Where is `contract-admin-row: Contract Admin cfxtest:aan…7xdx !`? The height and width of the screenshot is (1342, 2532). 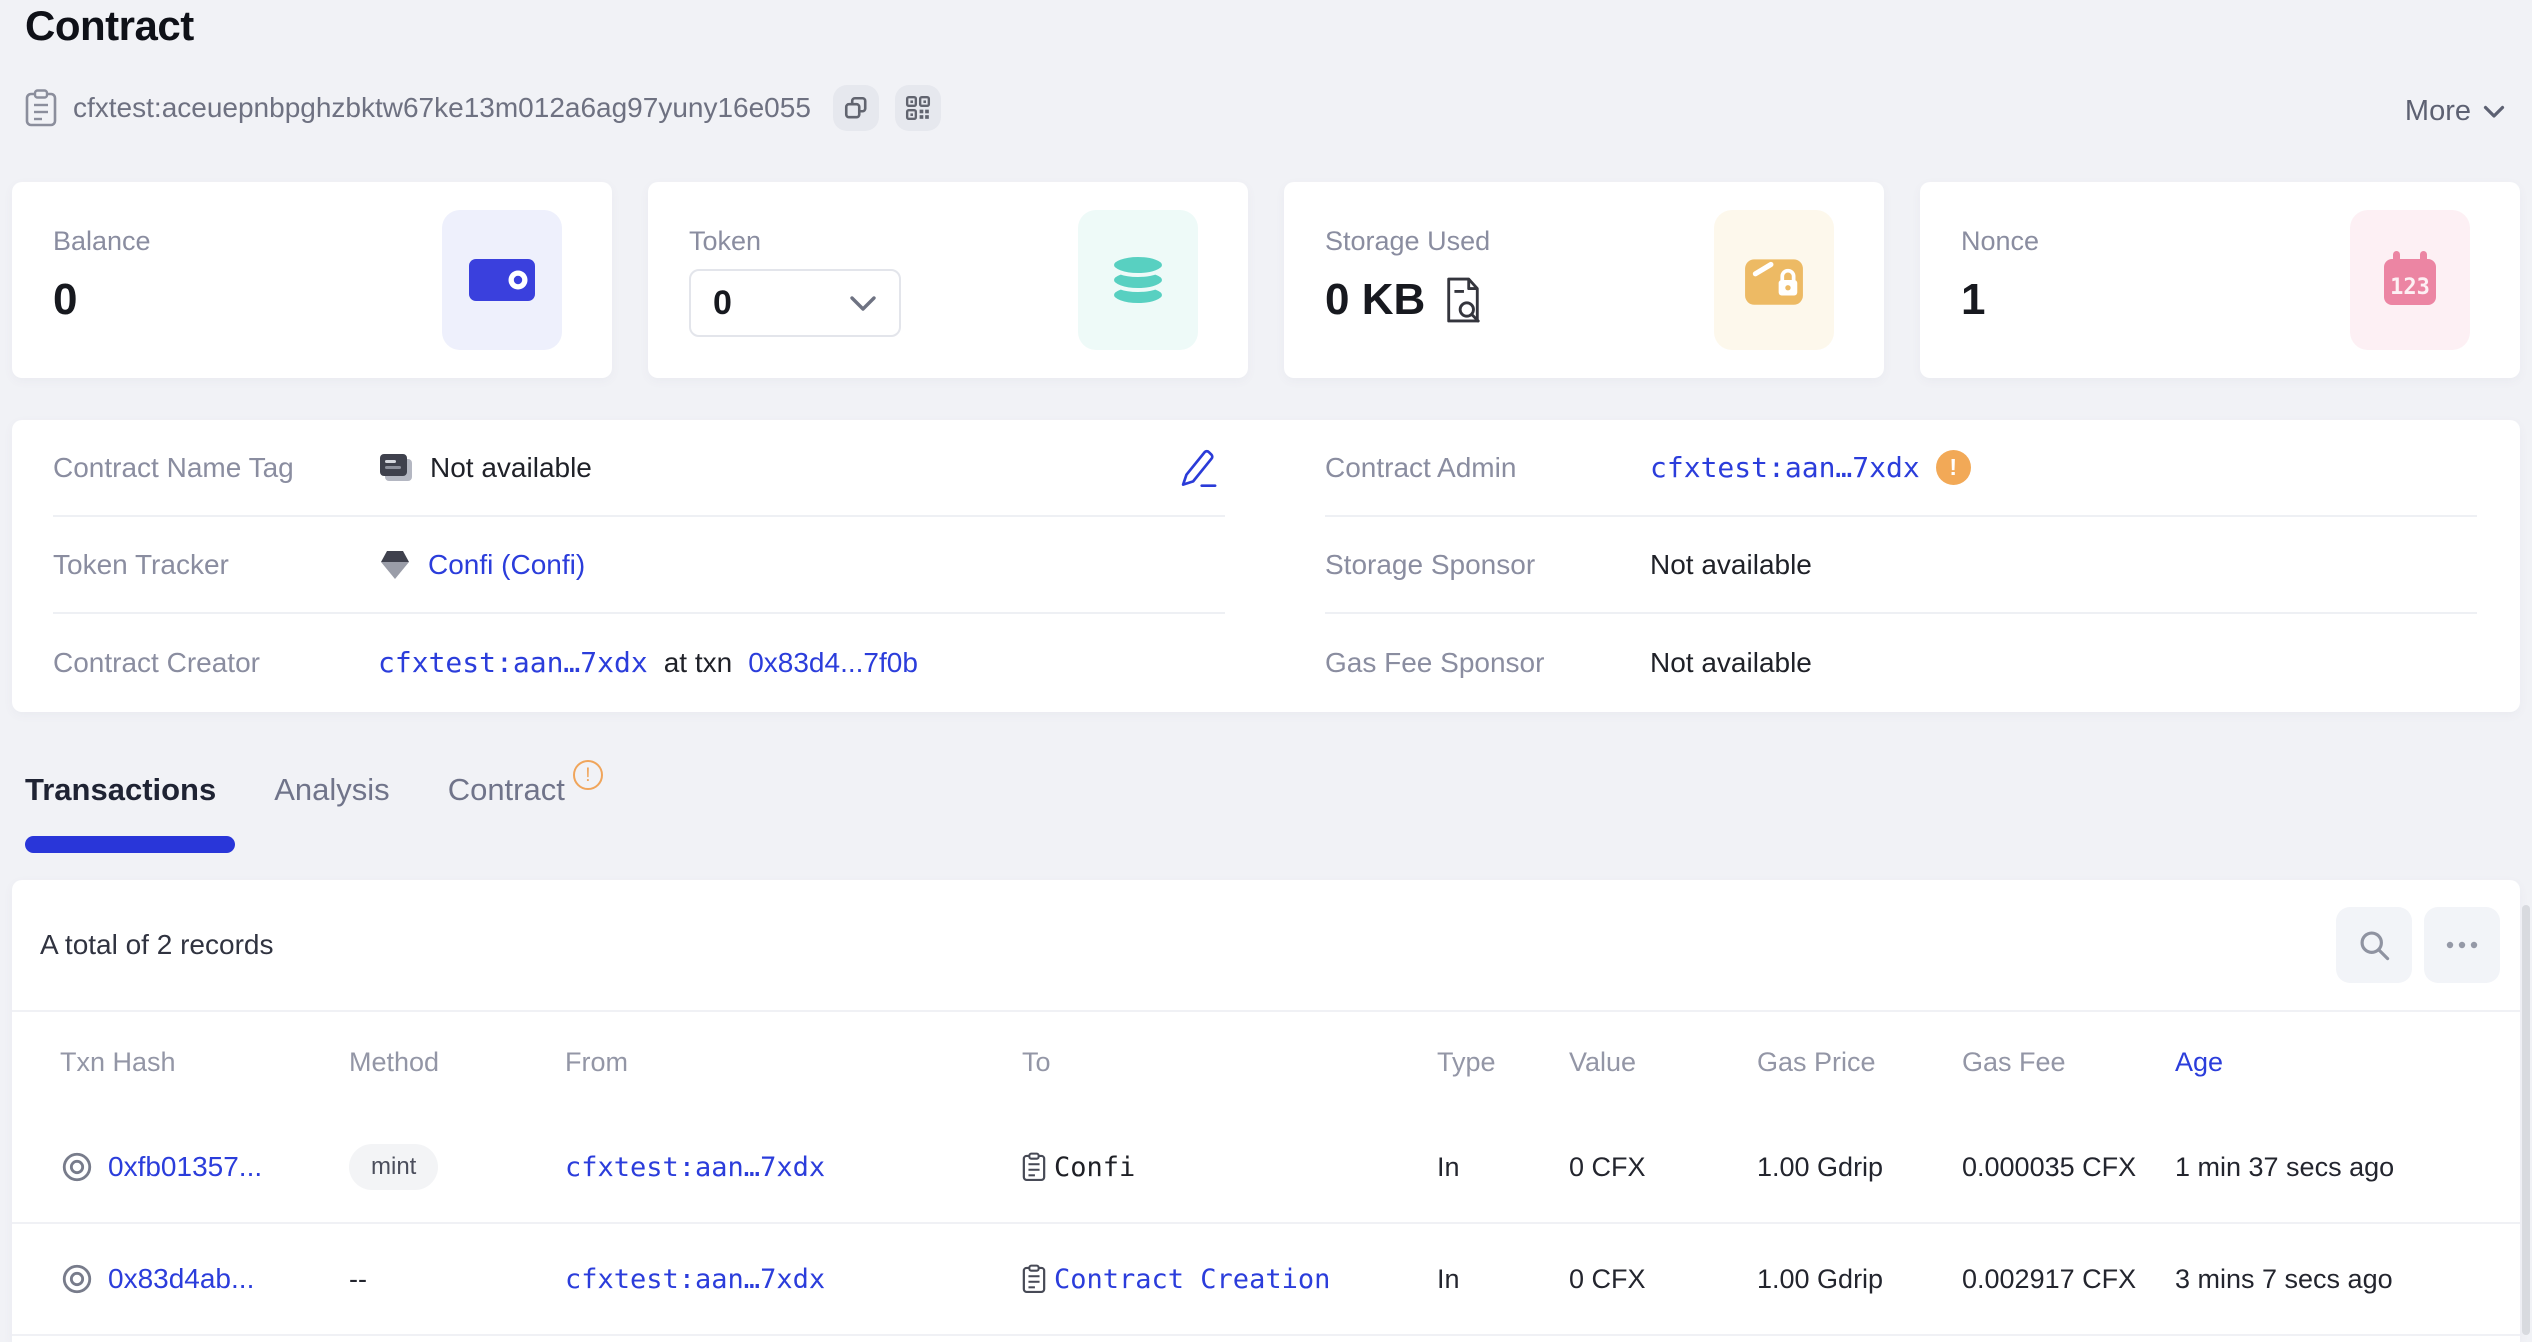 contract-admin-row: Contract Admin cfxtest:aan…7xdx ! is located at coordinates (1901, 468).